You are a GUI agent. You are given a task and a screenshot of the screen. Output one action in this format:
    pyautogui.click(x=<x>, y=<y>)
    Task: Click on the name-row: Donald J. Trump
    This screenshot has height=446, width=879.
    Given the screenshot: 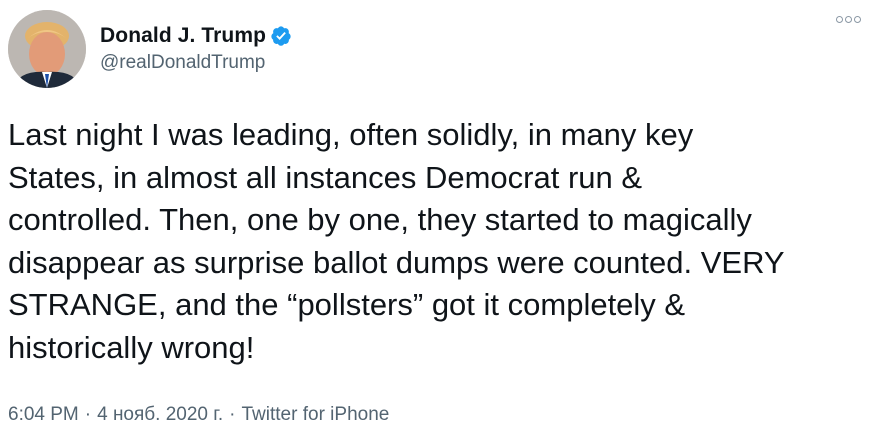 What is the action you would take?
    pyautogui.click(x=196, y=36)
    